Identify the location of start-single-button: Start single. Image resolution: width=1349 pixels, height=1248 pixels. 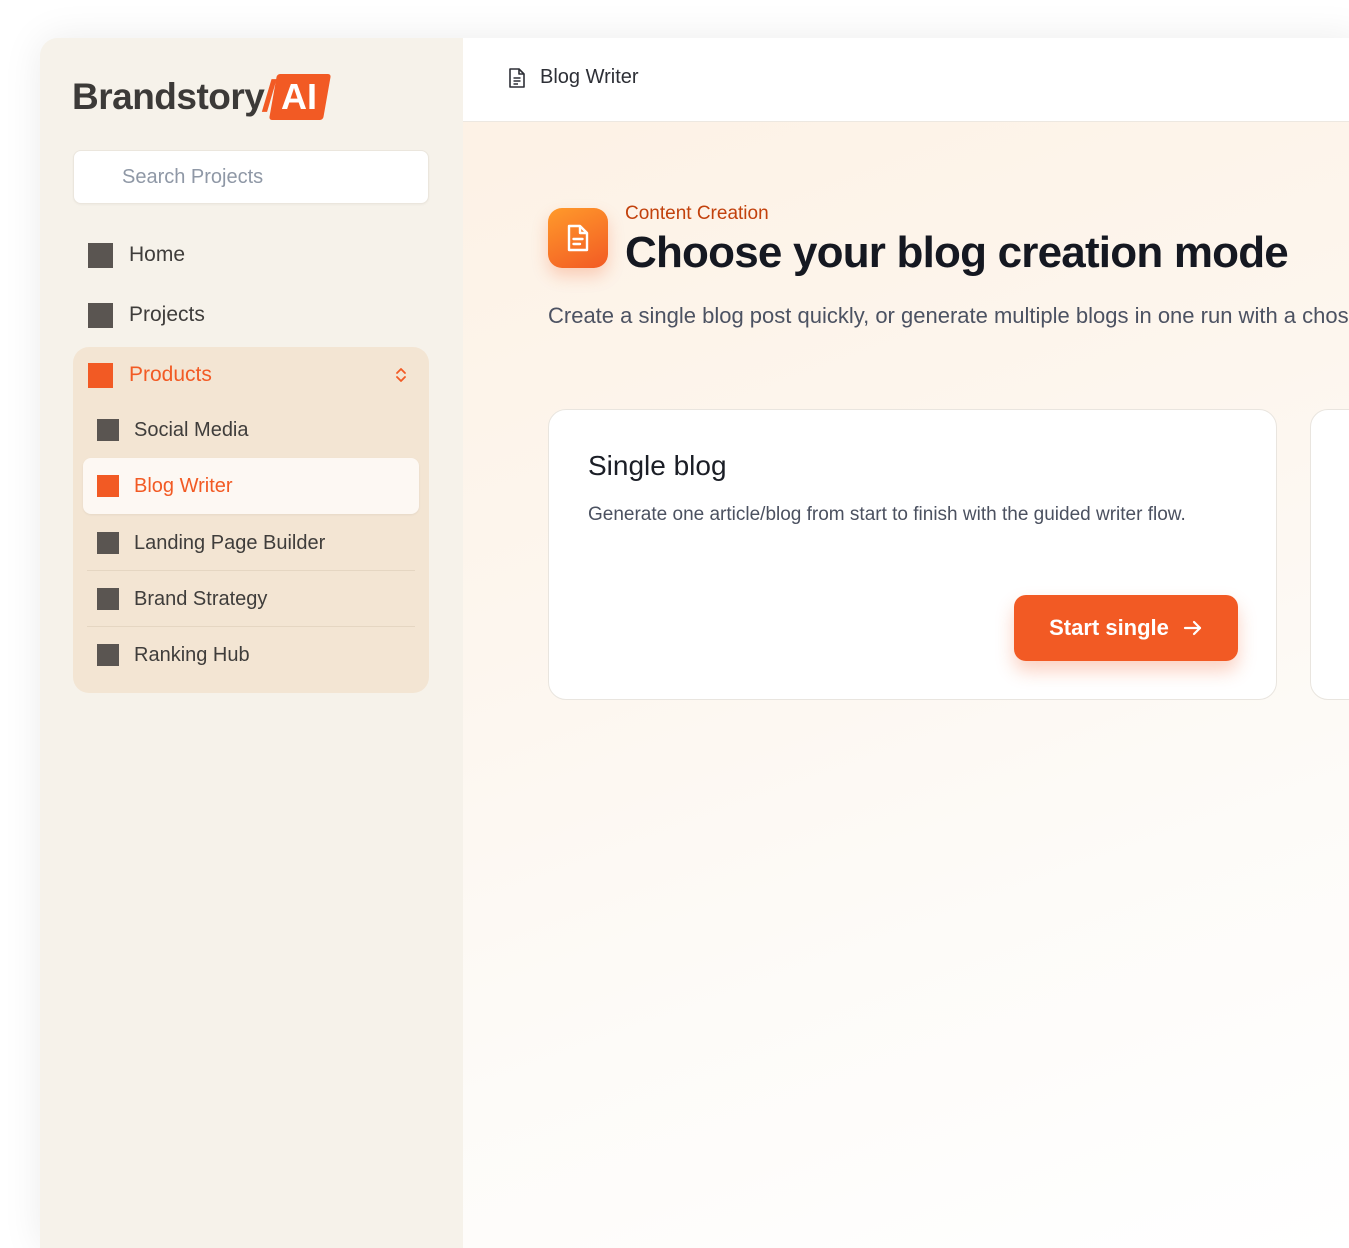
(1126, 628).